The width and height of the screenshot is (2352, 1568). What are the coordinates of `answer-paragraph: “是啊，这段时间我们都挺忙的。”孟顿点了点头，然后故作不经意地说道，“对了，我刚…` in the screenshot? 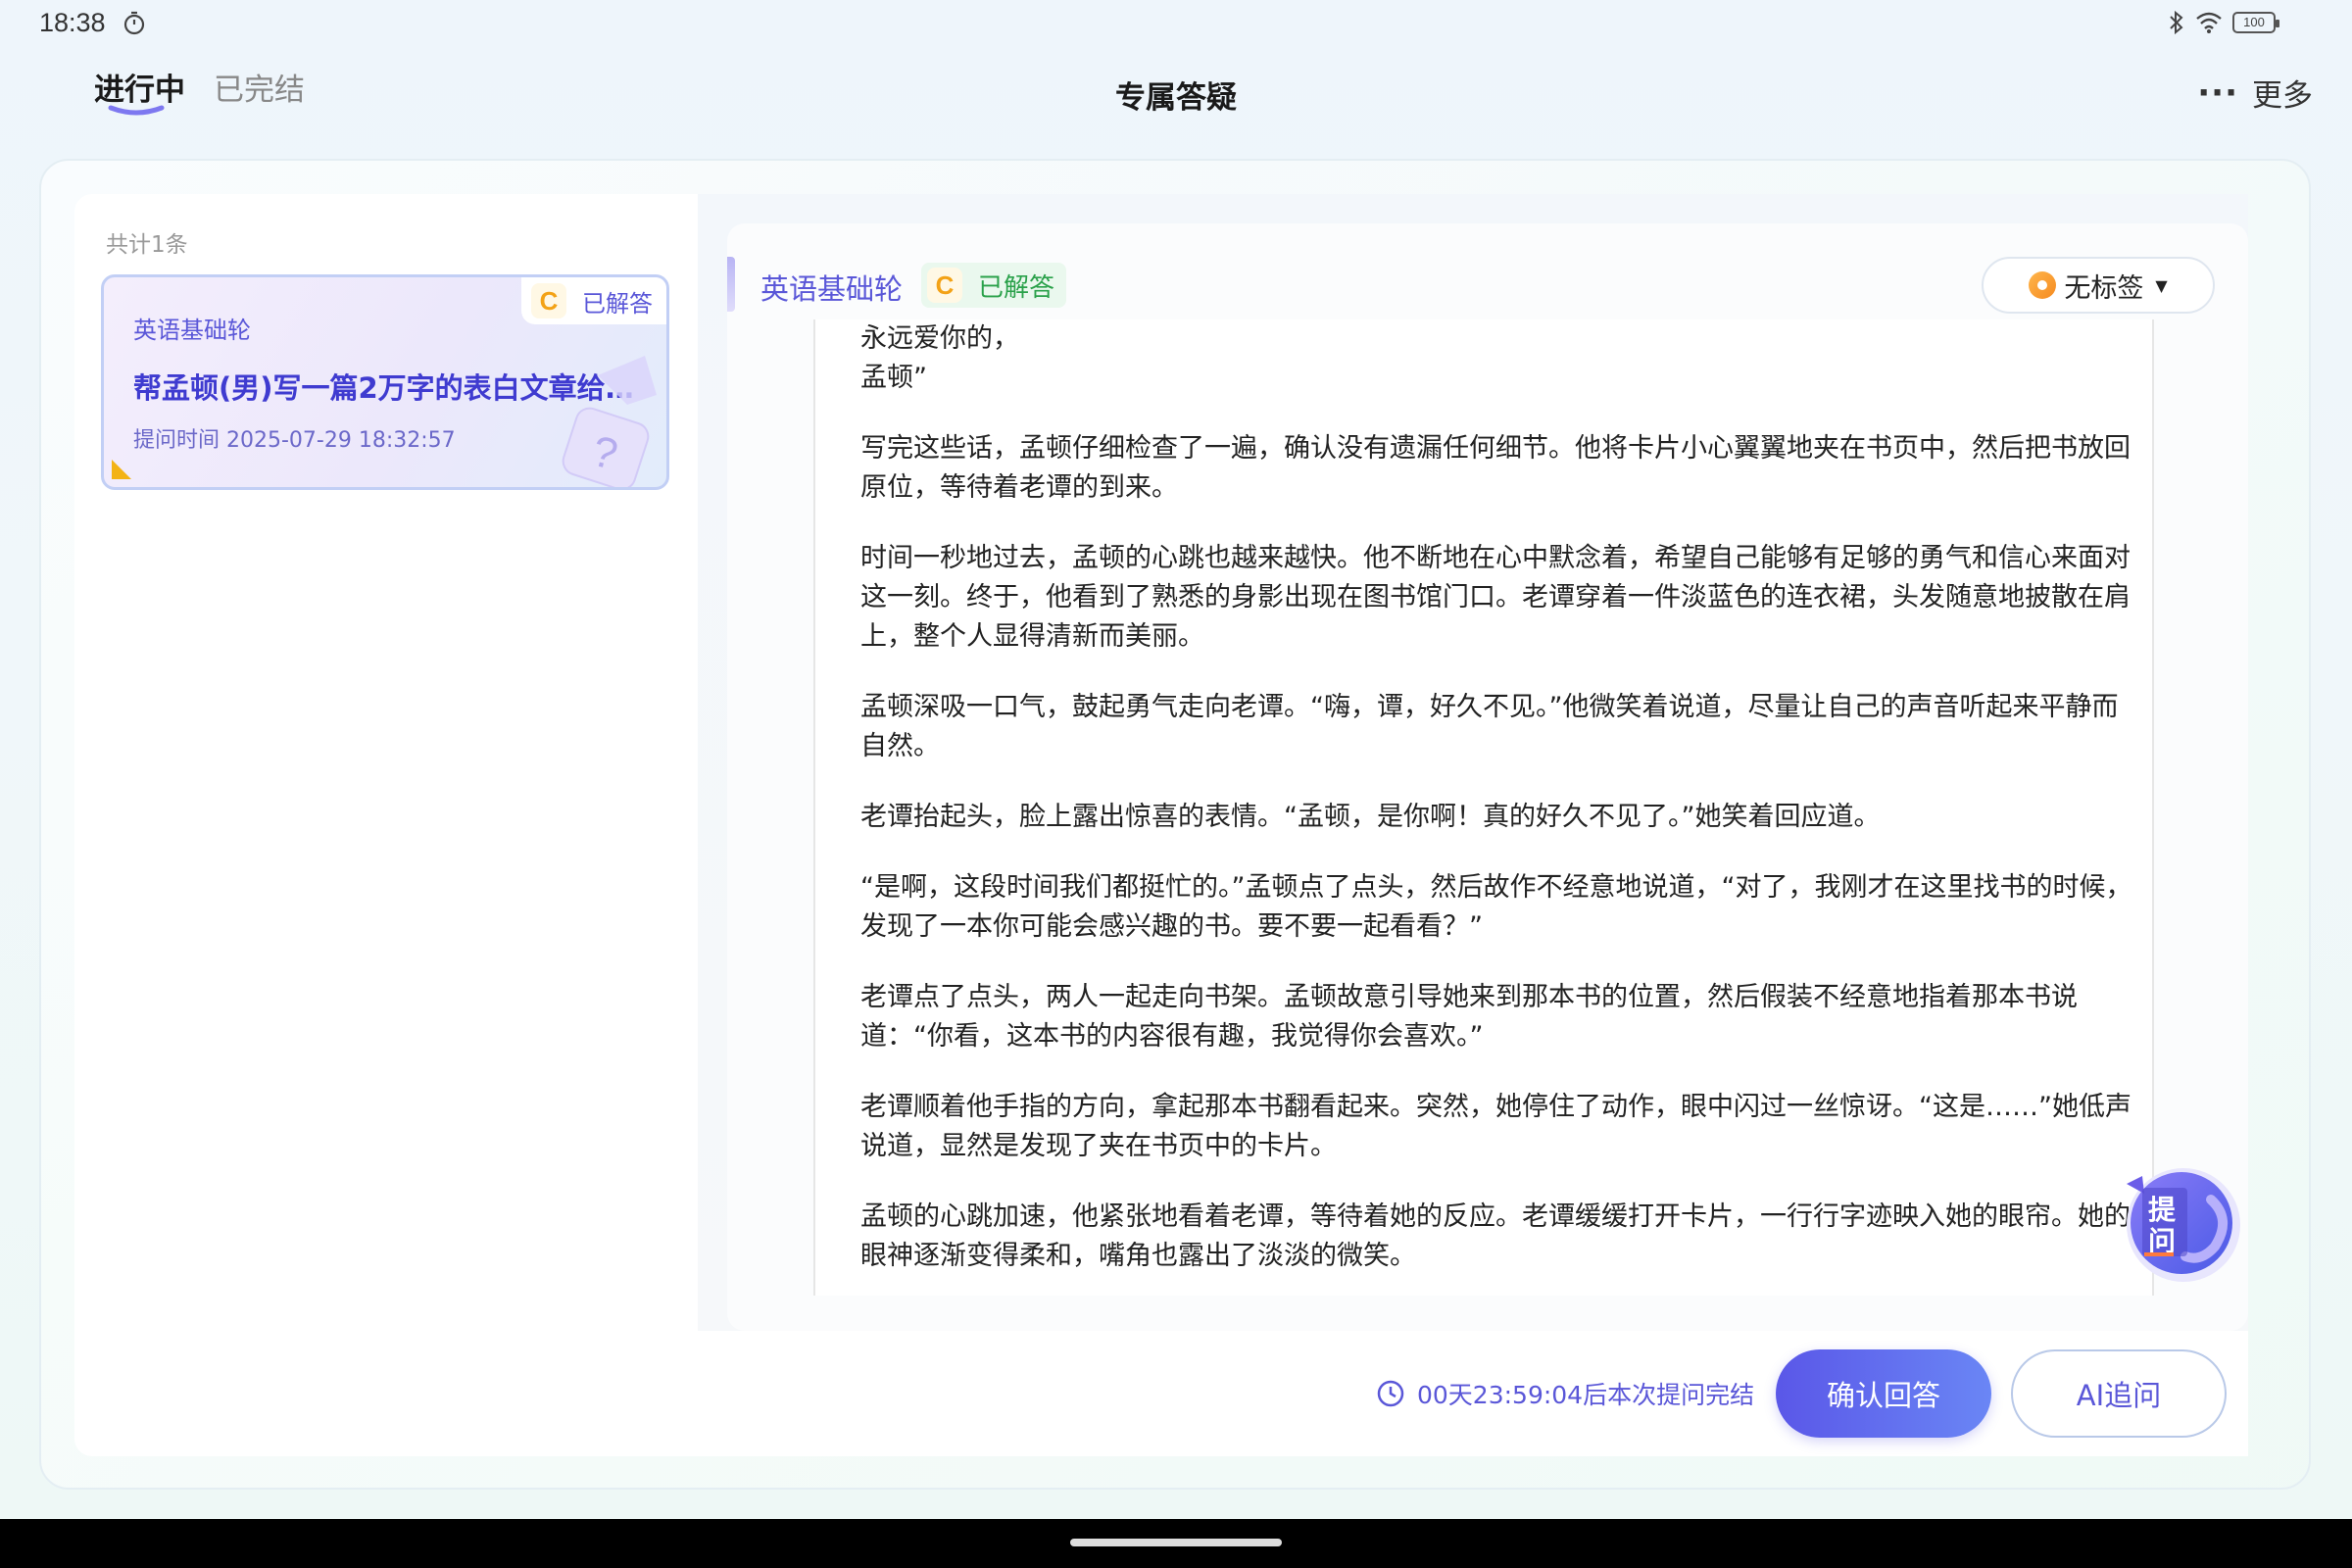 It's located at (1496, 907).